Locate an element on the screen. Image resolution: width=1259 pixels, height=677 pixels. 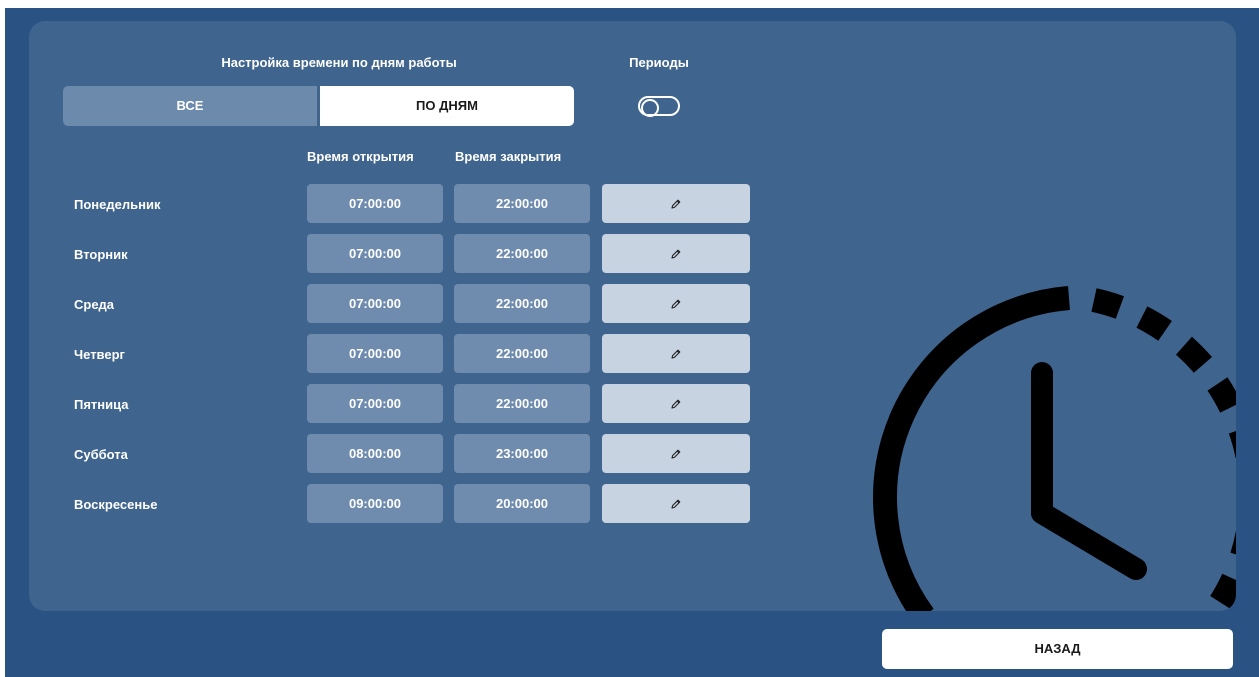
clock-icon is located at coordinates (1054, 448).